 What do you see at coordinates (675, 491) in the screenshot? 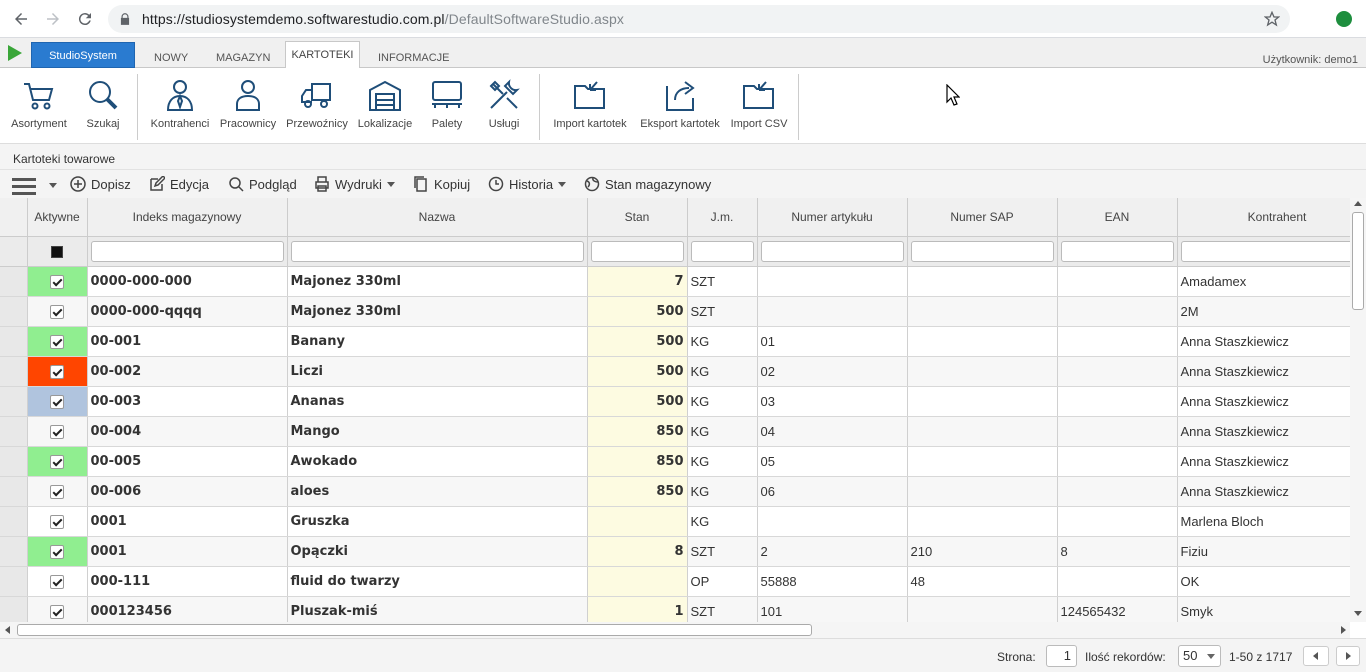
I see `table-row: 00-006 aloes 850 KG 06 Anna Staszkiewicz` at bounding box center [675, 491].